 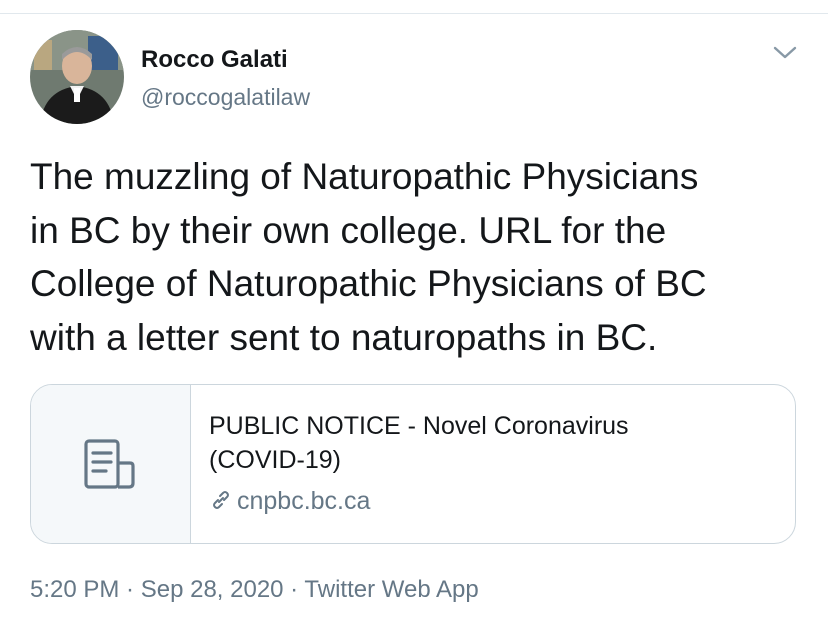 What do you see at coordinates (368, 283) in the screenshot?
I see `tweet-text-line: College of Naturopathic Physicians of BC` at bounding box center [368, 283].